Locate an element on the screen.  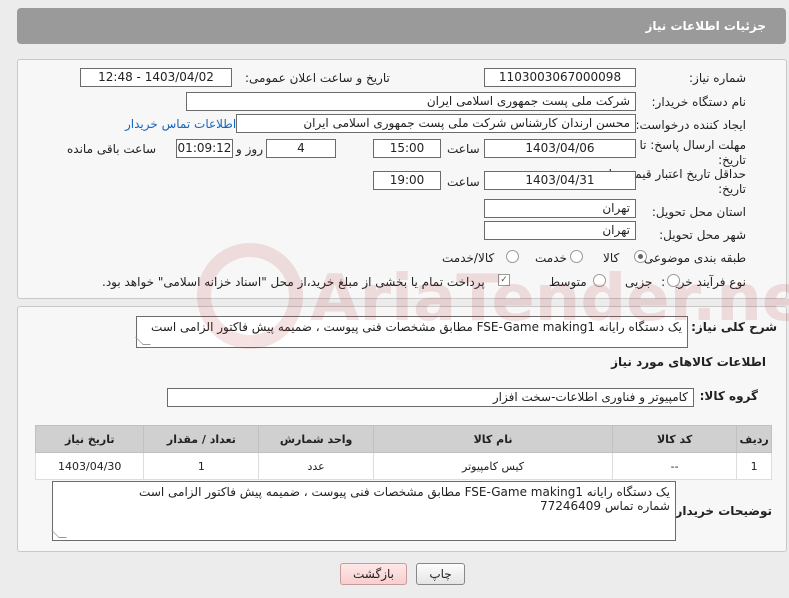
days-label: روز و is located at coordinates (249, 149).